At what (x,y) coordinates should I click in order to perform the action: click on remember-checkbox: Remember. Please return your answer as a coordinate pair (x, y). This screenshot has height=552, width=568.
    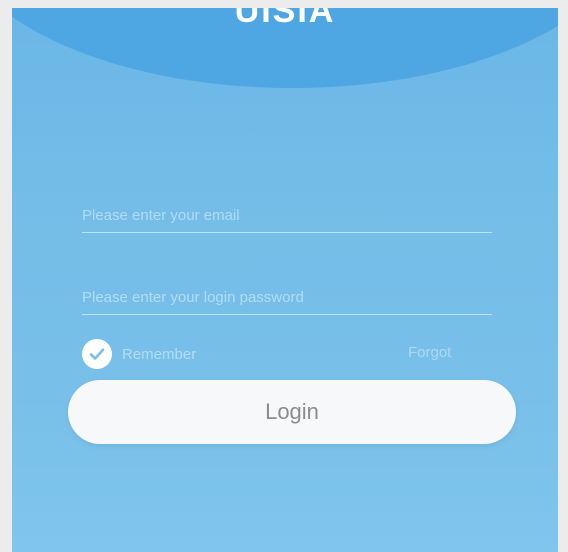
    Looking at the image, I should click on (139, 354).